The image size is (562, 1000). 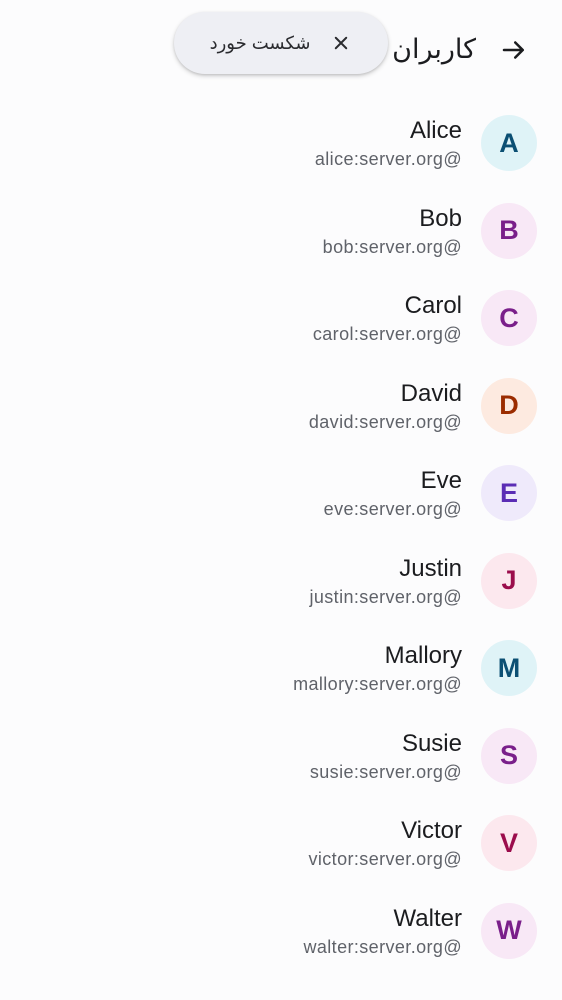 I want to click on user-row: E Eve eve:server.org@, so click(x=281, y=494).